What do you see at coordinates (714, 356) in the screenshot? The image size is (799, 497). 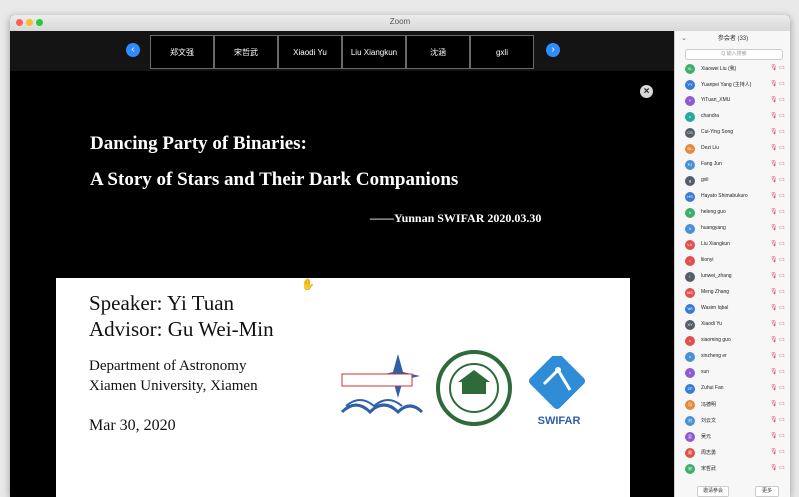 I see `participant-name: xinzheng er` at bounding box center [714, 356].